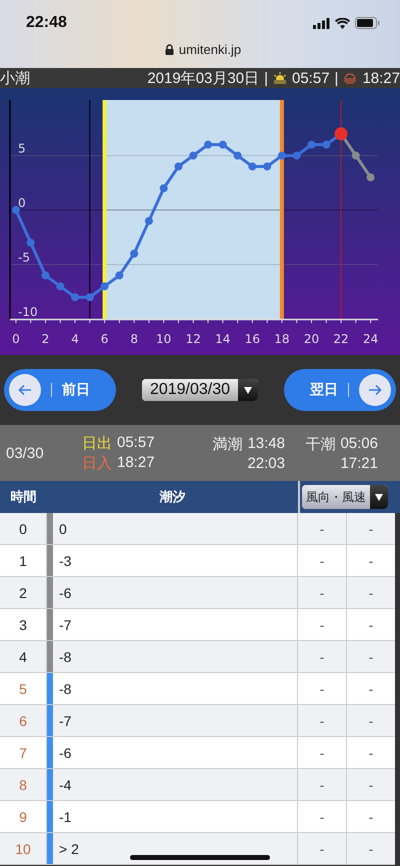  Describe the element at coordinates (222, 339) in the screenshot. I see `x-tick-label: 14` at that location.